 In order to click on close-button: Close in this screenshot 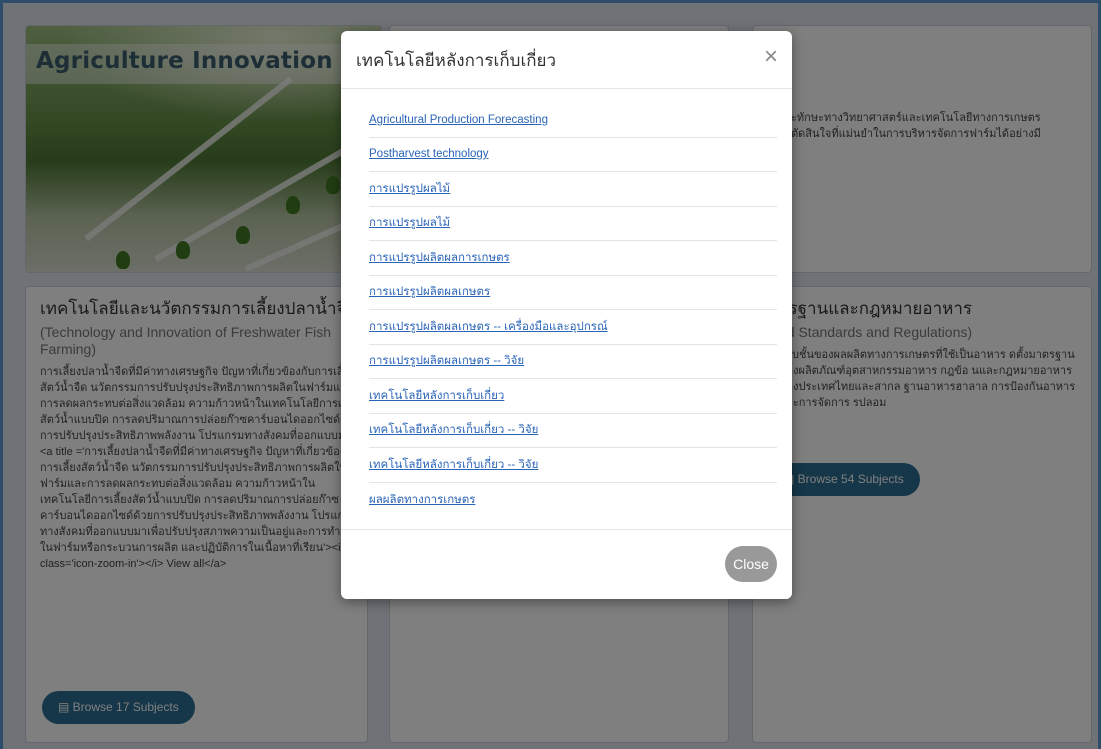, I will do `click(751, 564)`.